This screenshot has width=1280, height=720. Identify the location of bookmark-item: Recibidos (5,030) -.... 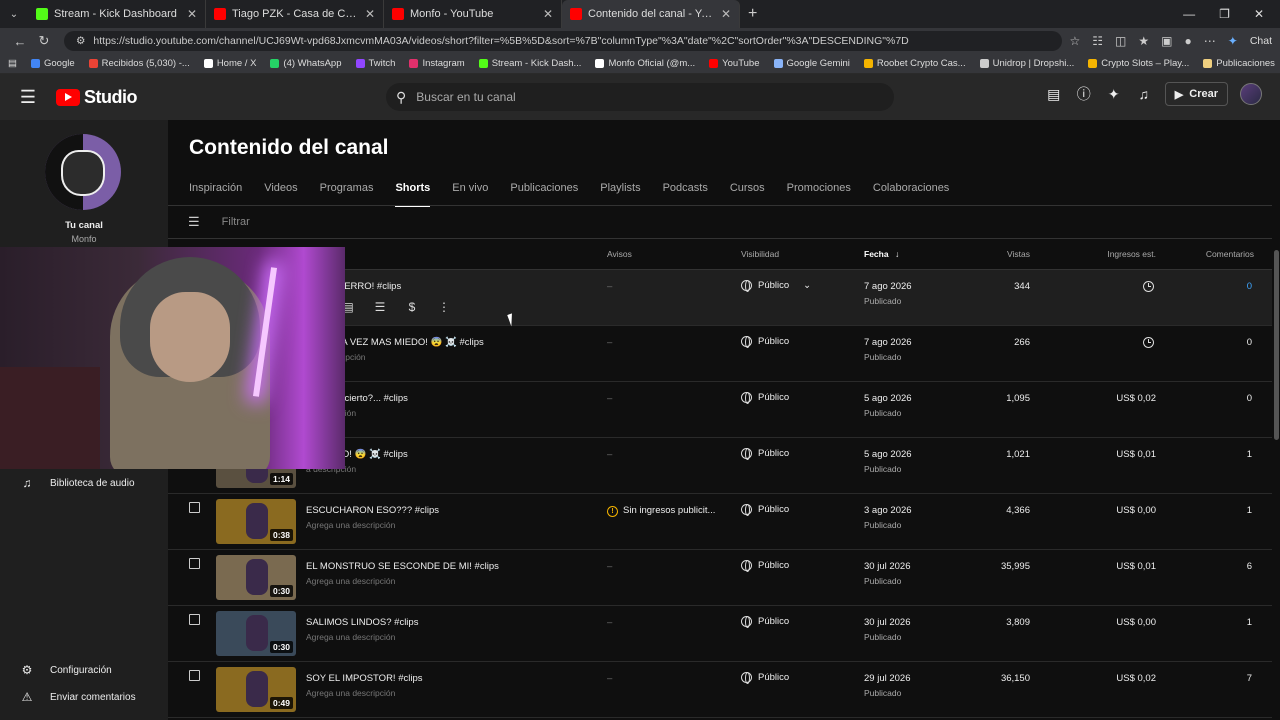
(139, 63).